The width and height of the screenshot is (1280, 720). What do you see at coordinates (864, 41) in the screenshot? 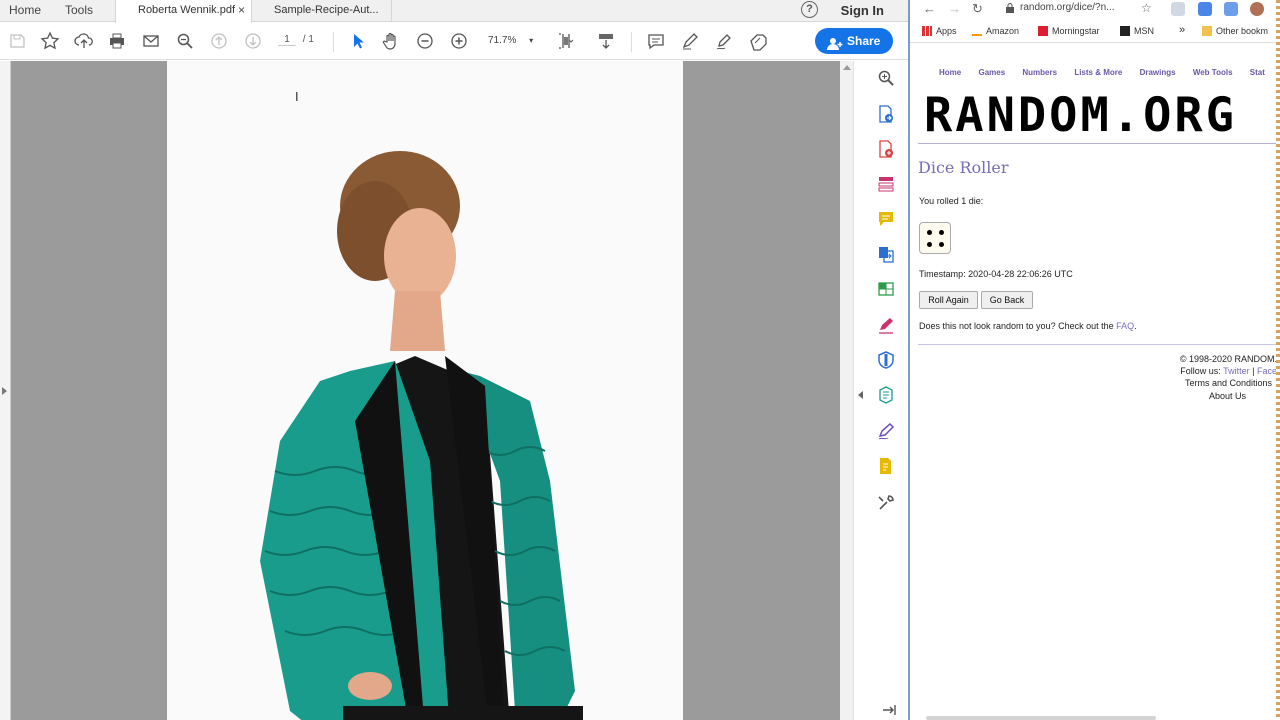
I see `share-label: Share` at bounding box center [864, 41].